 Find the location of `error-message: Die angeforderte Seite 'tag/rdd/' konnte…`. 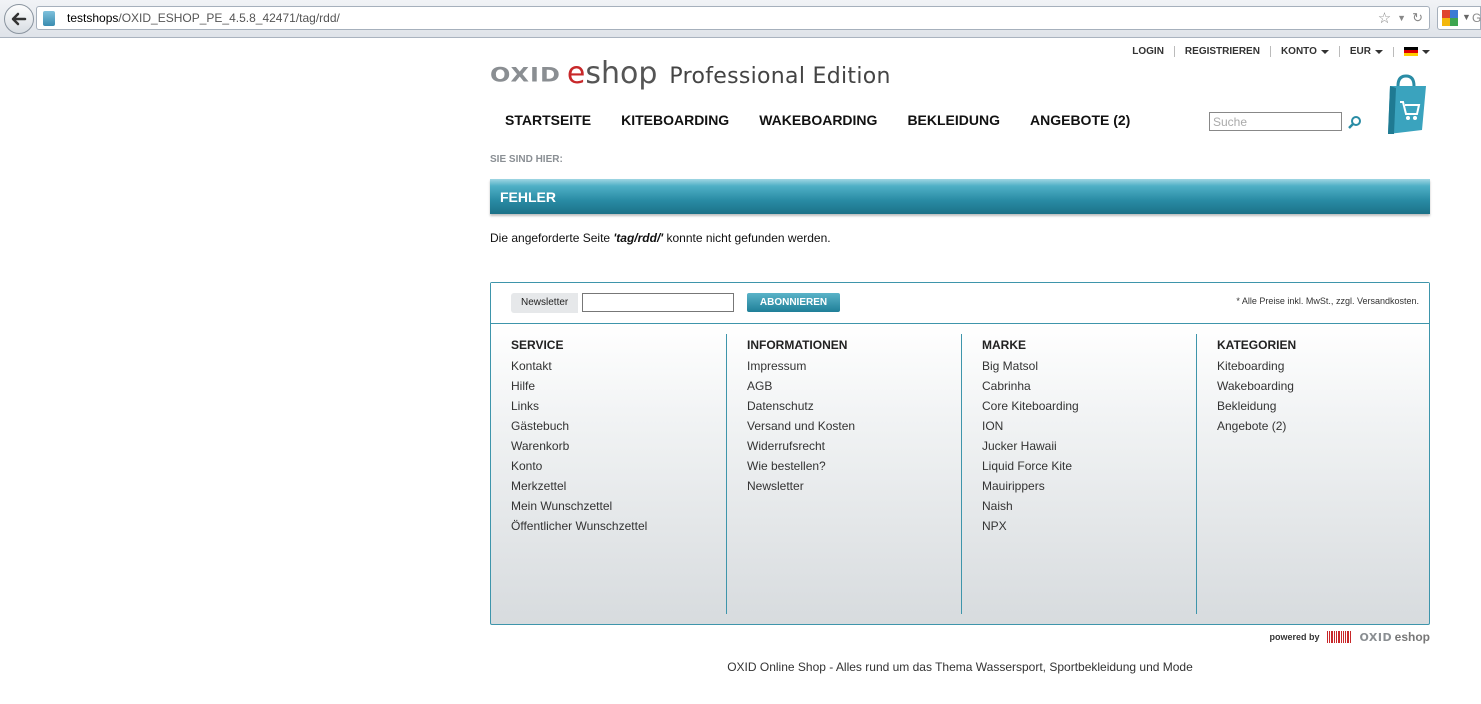

error-message: Die angeforderte Seite 'tag/rdd/' konnte… is located at coordinates (660, 238).